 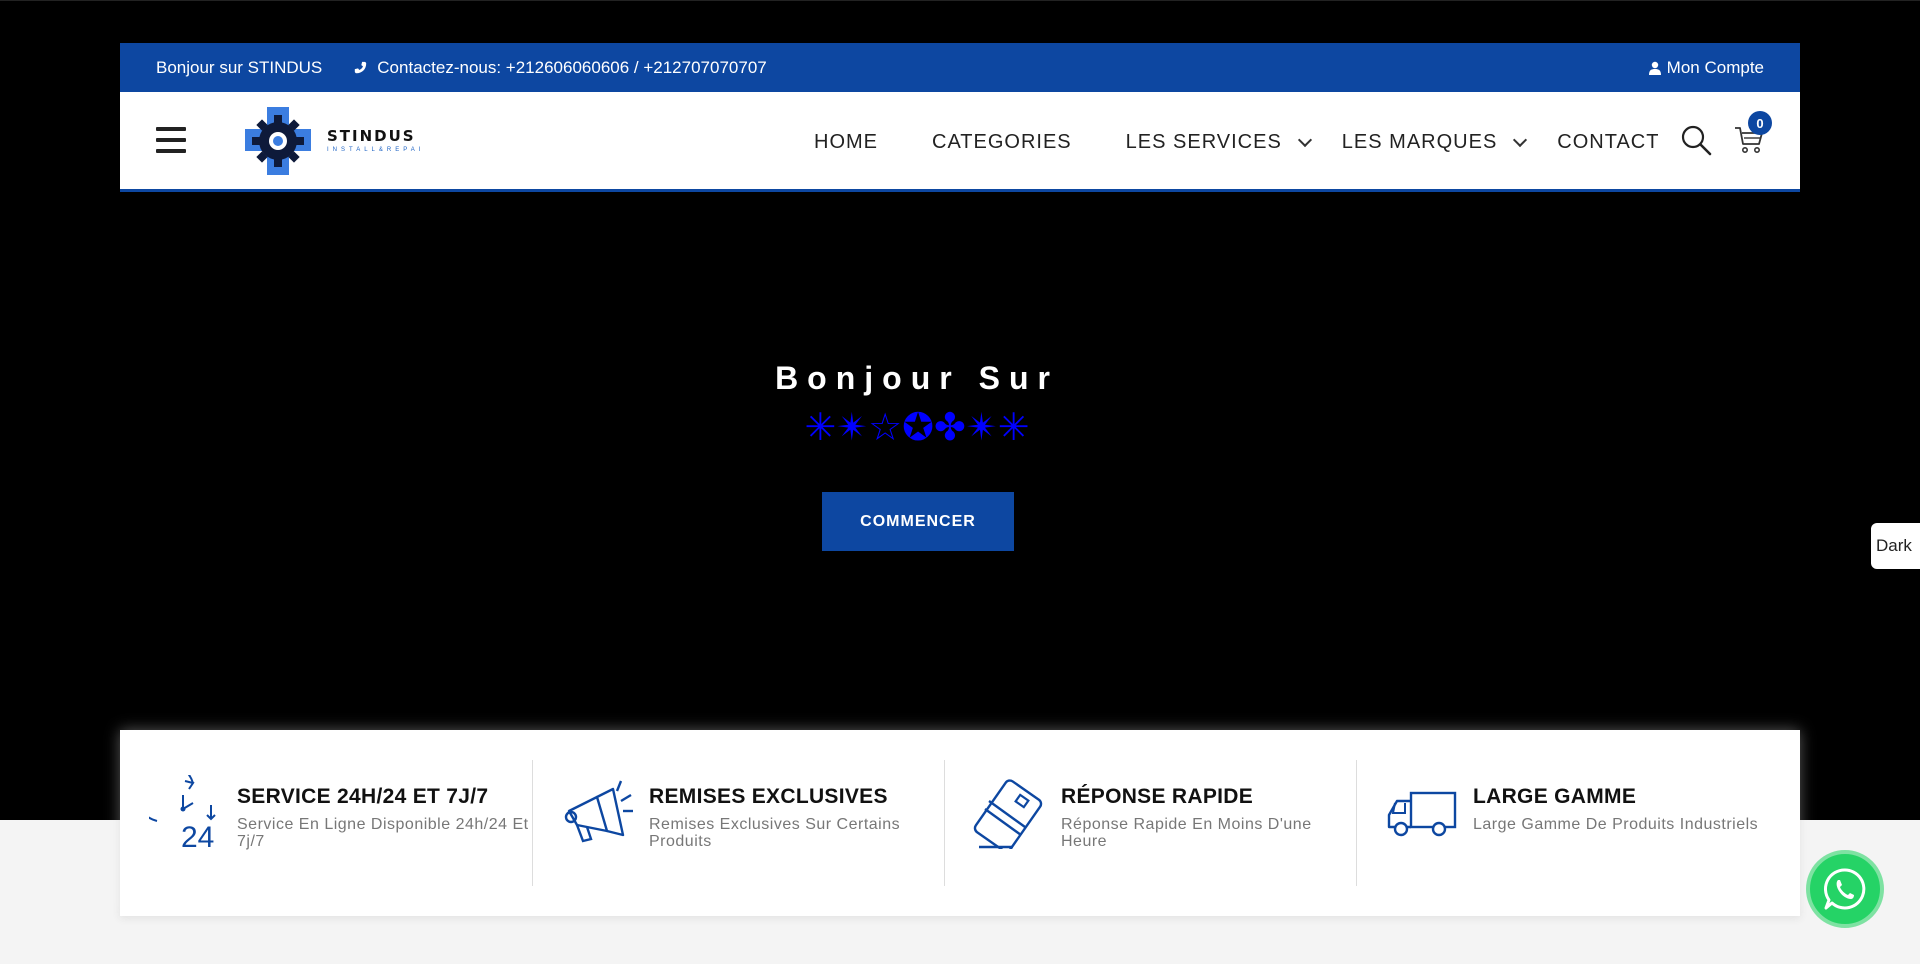 I want to click on welcome-text: Bonjour sur STINDUS, so click(x=239, y=67).